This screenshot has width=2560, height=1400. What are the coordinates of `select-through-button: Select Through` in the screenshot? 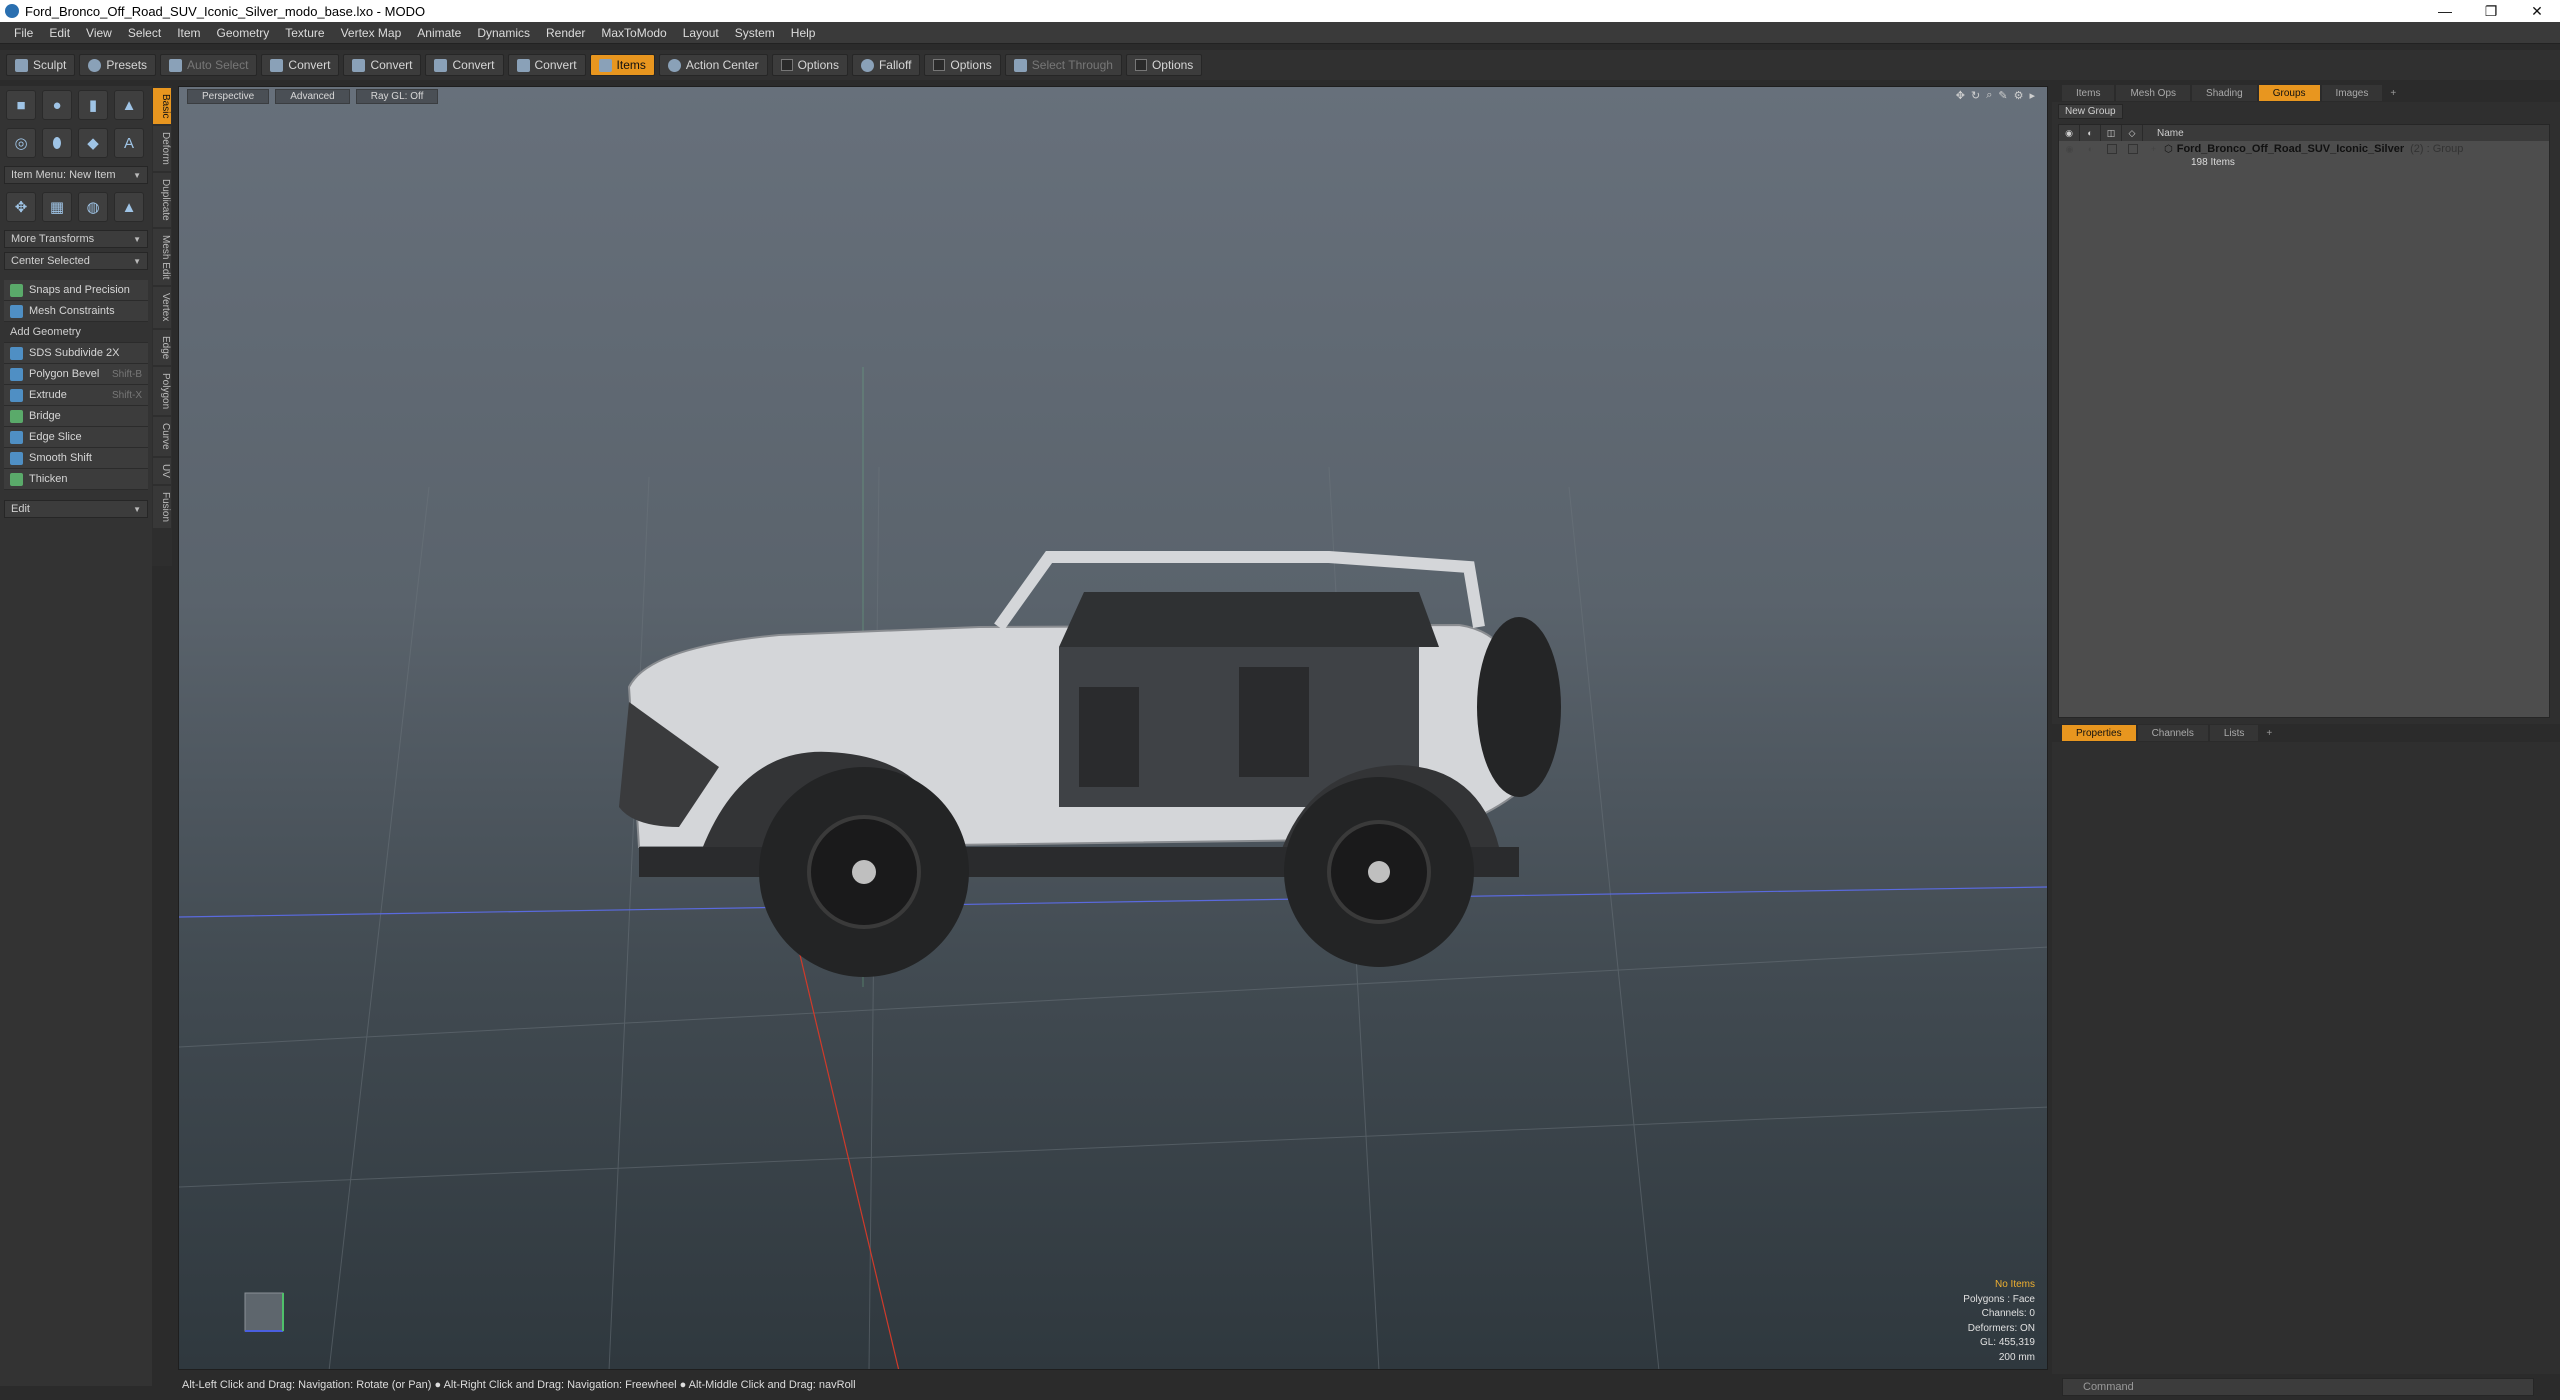 It's located at (1063, 65).